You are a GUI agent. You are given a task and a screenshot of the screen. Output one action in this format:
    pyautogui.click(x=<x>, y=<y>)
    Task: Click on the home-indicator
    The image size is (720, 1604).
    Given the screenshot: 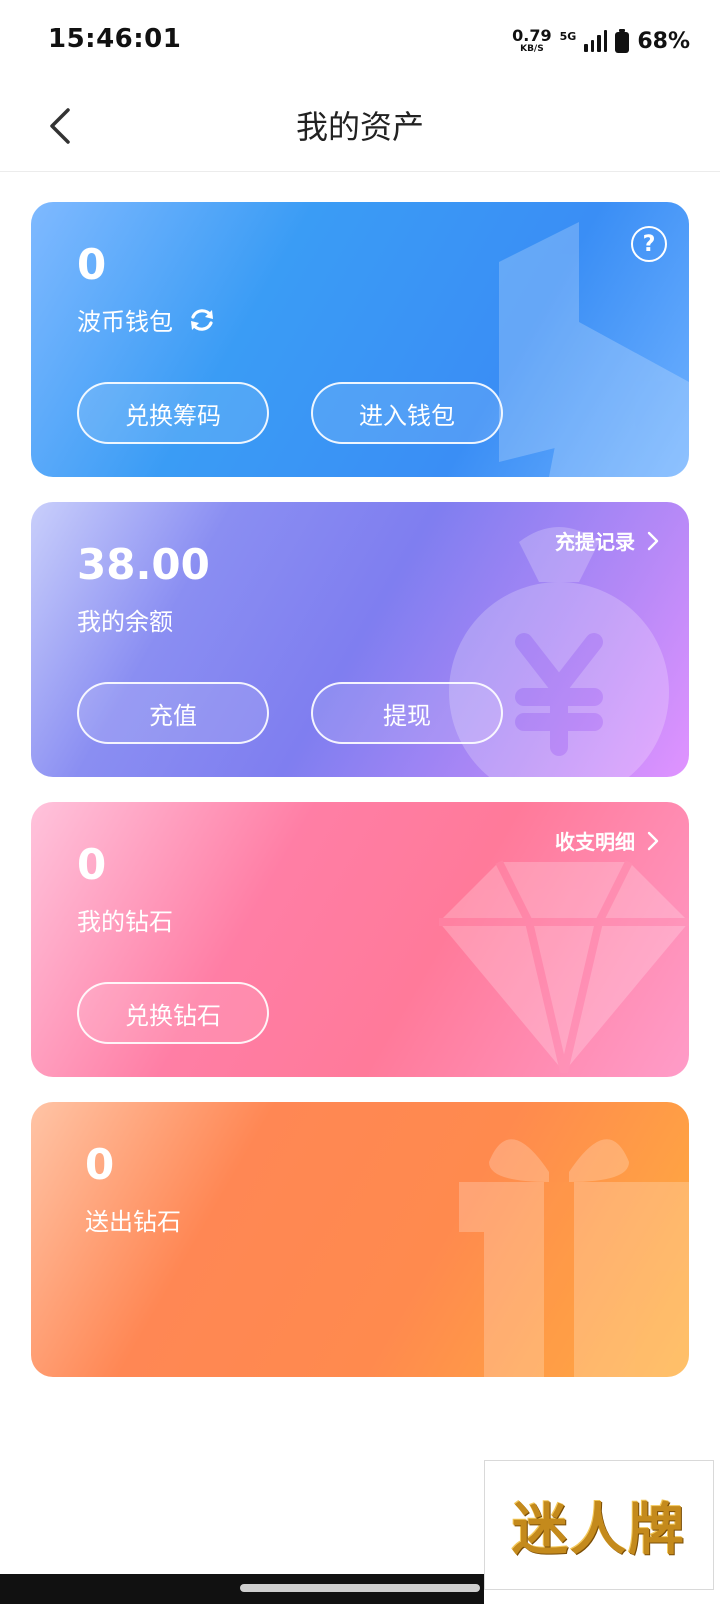 What is the action you would take?
    pyautogui.click(x=360, y=1588)
    